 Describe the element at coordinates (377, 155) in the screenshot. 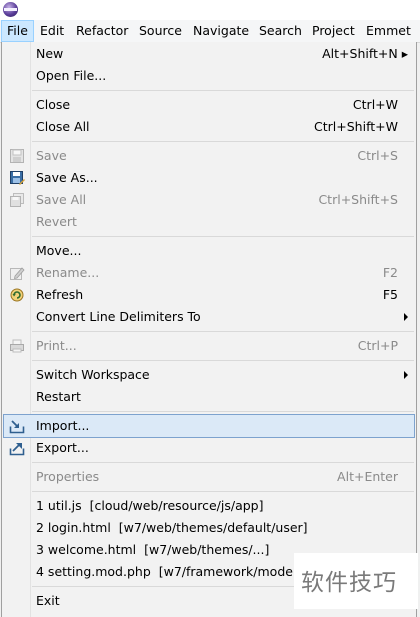

I see `menu-item-shortcut: Ctrl+S` at that location.